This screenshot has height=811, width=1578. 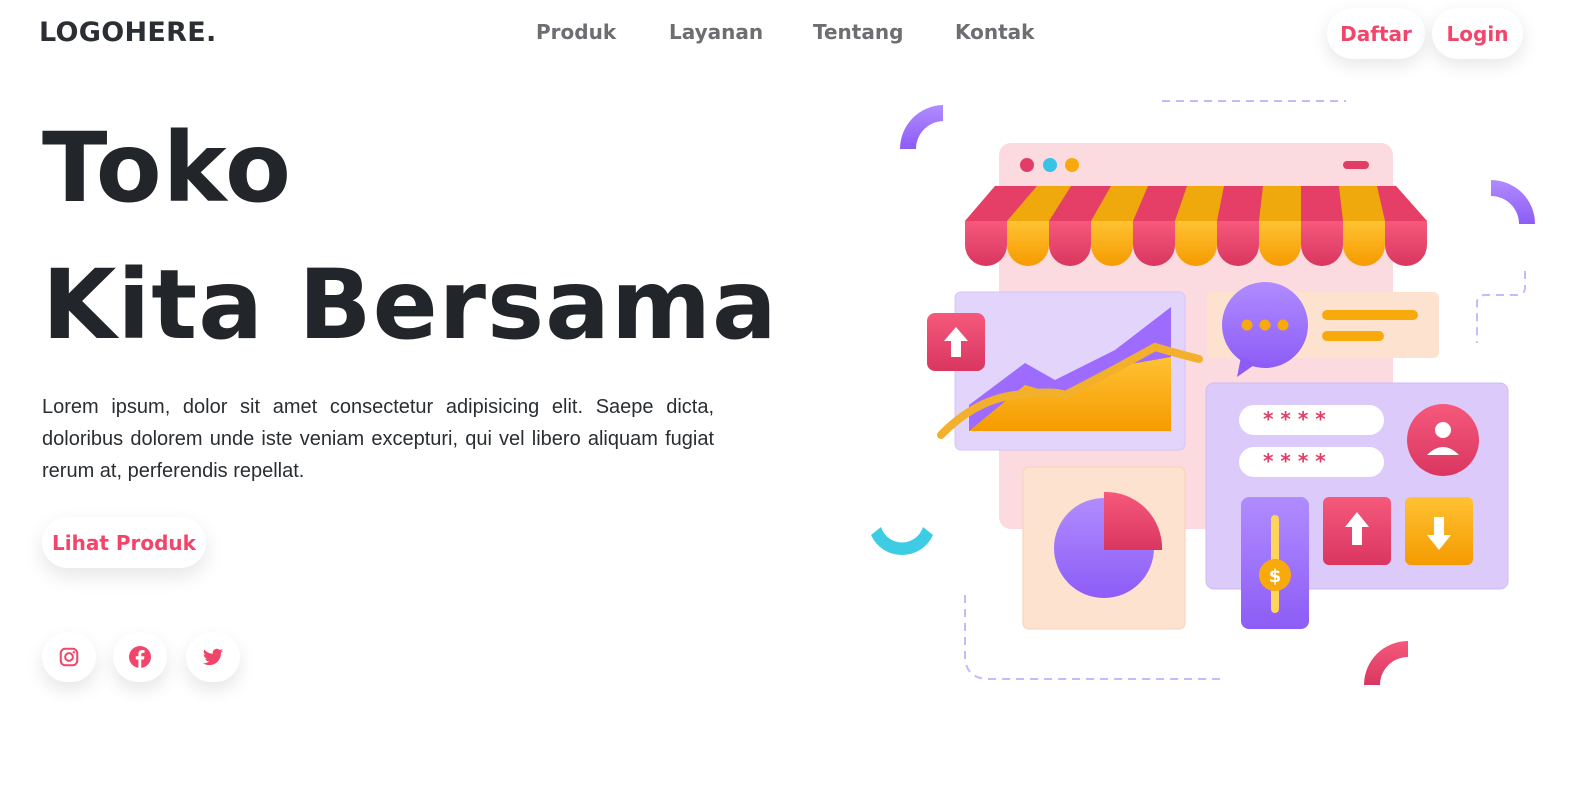 What do you see at coordinates (1275, 576) in the screenshot?
I see `price-symbol: $` at bounding box center [1275, 576].